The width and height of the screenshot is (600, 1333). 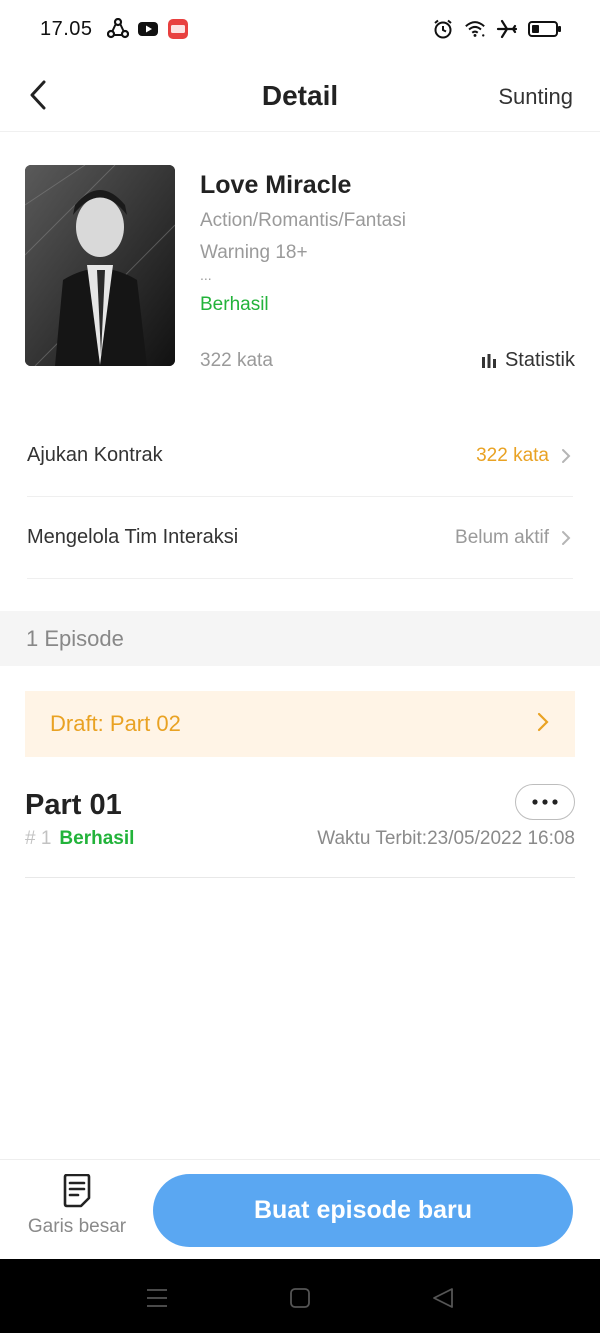 What do you see at coordinates (75, 638) in the screenshot?
I see `episode-count: 1 Episode` at bounding box center [75, 638].